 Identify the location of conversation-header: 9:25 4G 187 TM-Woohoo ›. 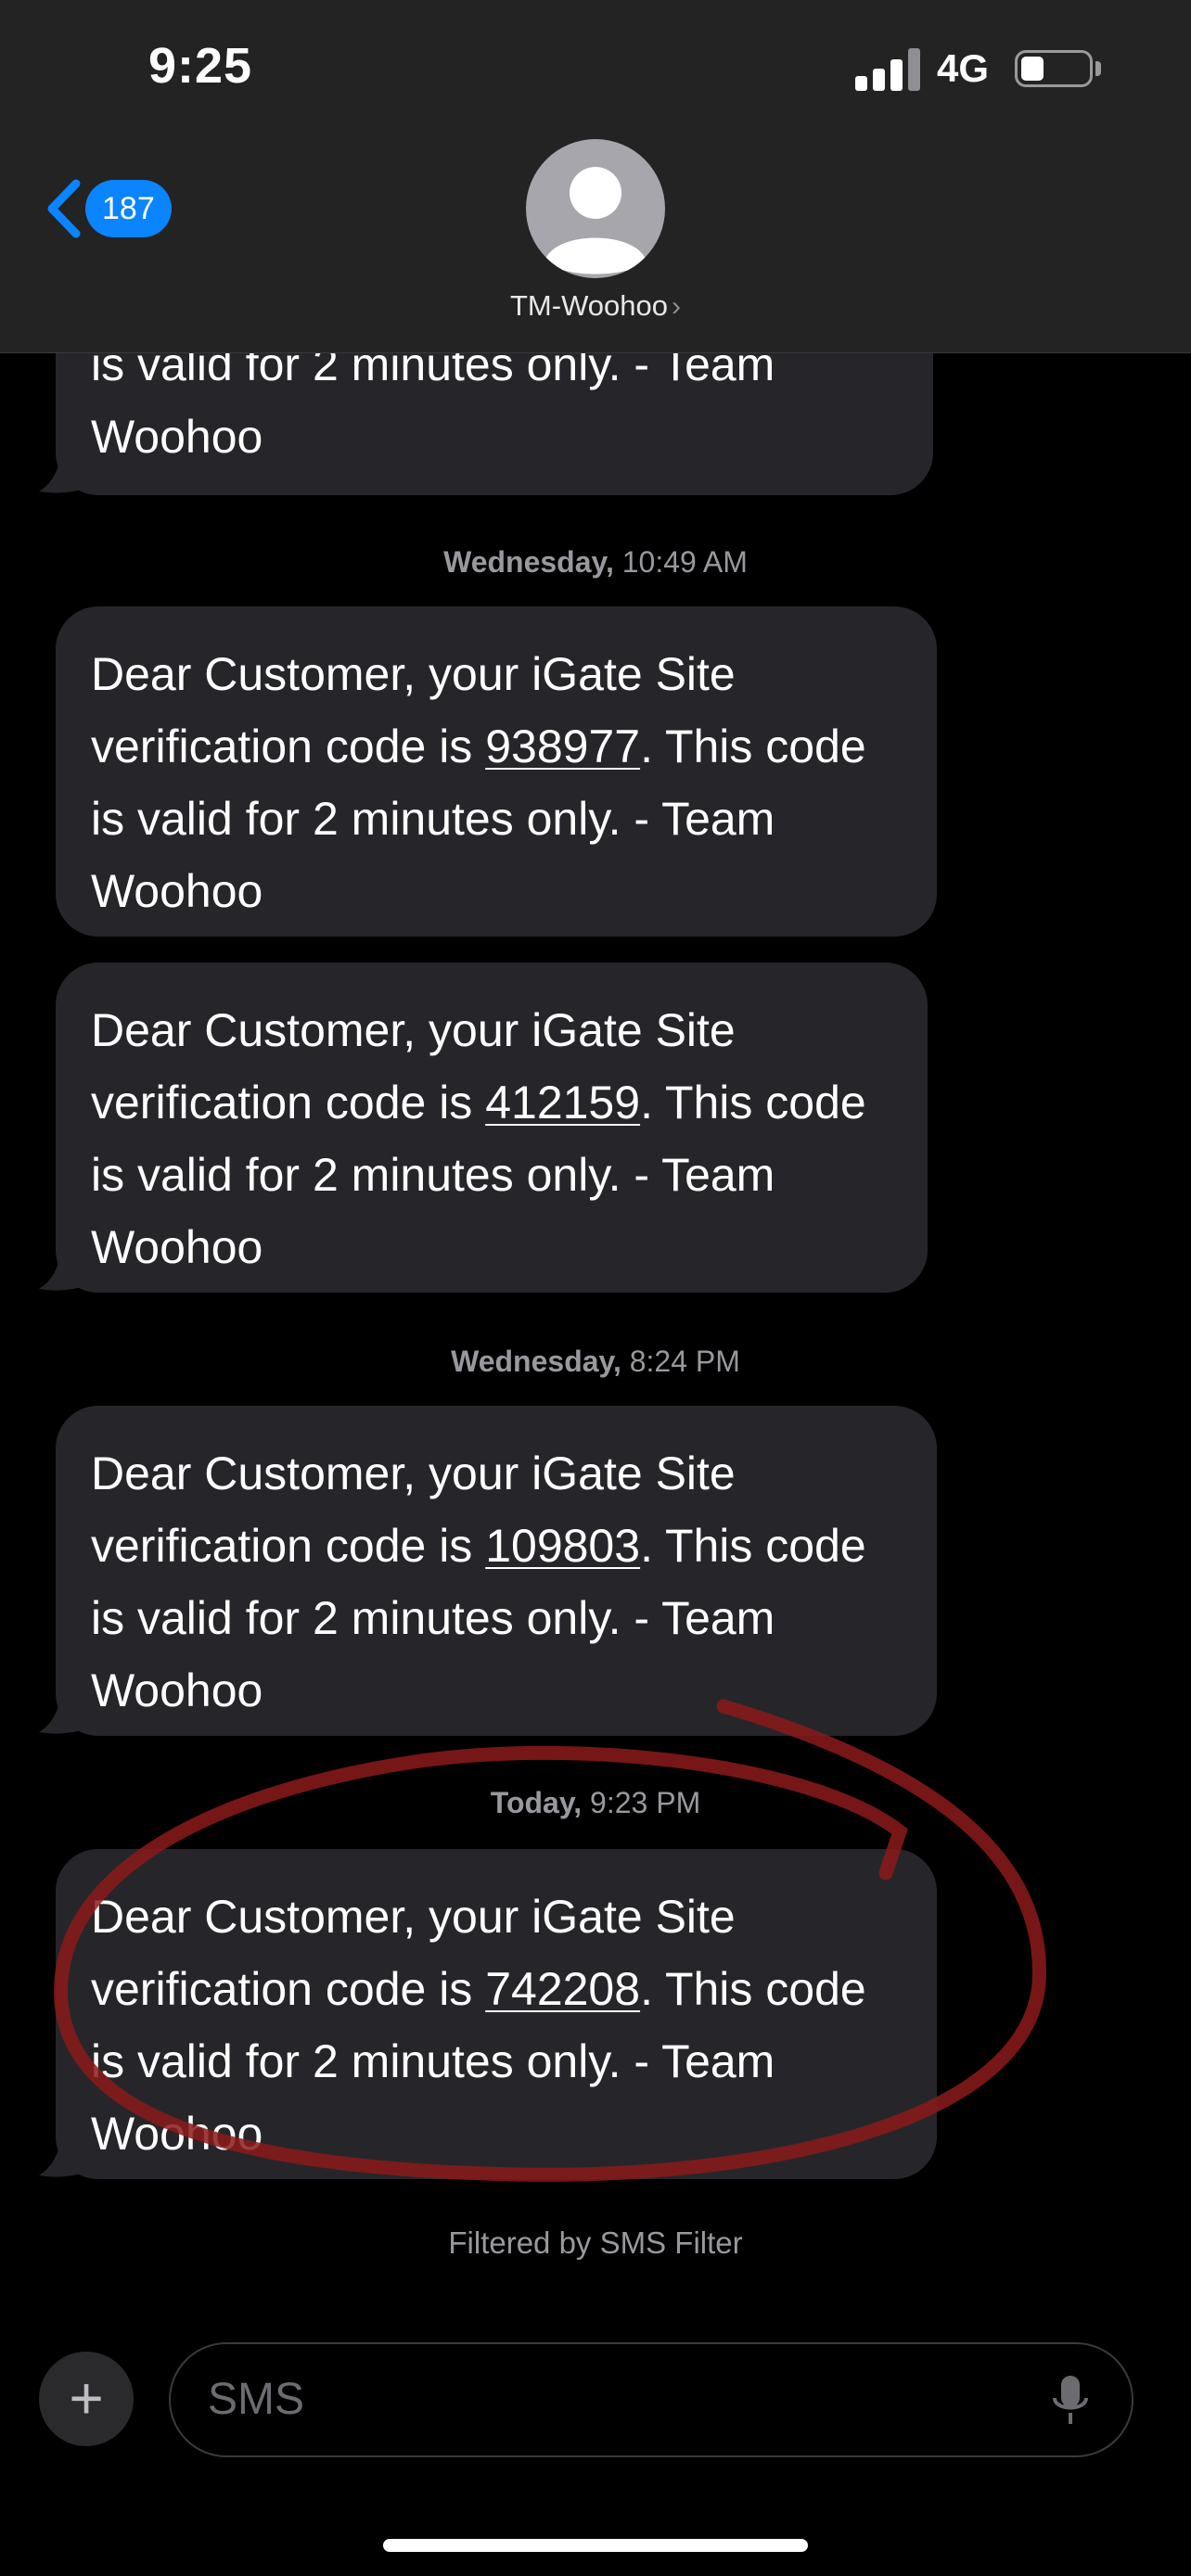
(595, 176).